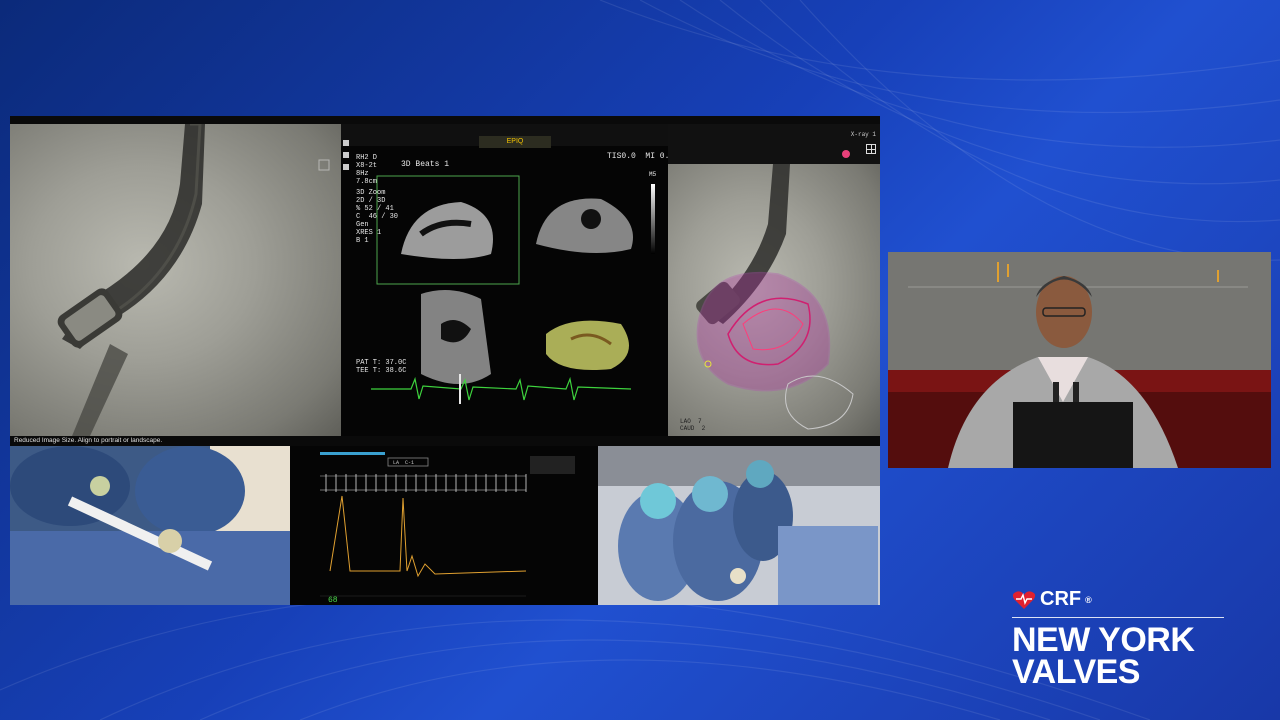 The width and height of the screenshot is (1280, 720). What do you see at coordinates (513, 289) in the screenshot?
I see `echo-images` at bounding box center [513, 289].